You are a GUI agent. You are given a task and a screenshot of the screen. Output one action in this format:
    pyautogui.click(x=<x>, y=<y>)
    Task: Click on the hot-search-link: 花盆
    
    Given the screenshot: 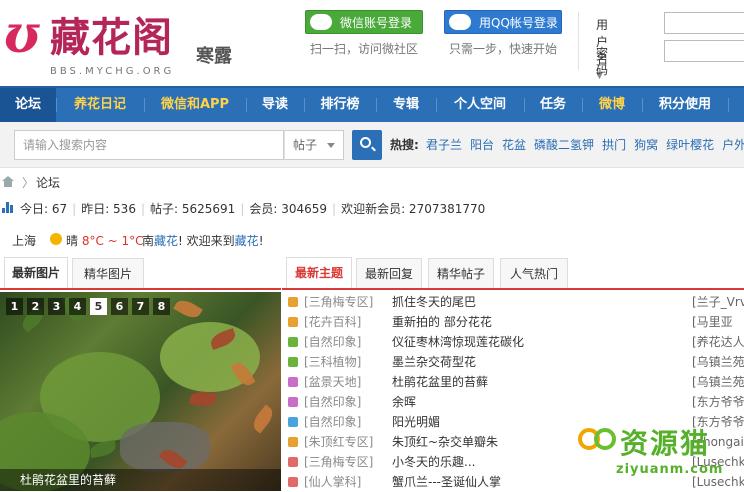 What is the action you would take?
    pyautogui.click(x=514, y=144)
    